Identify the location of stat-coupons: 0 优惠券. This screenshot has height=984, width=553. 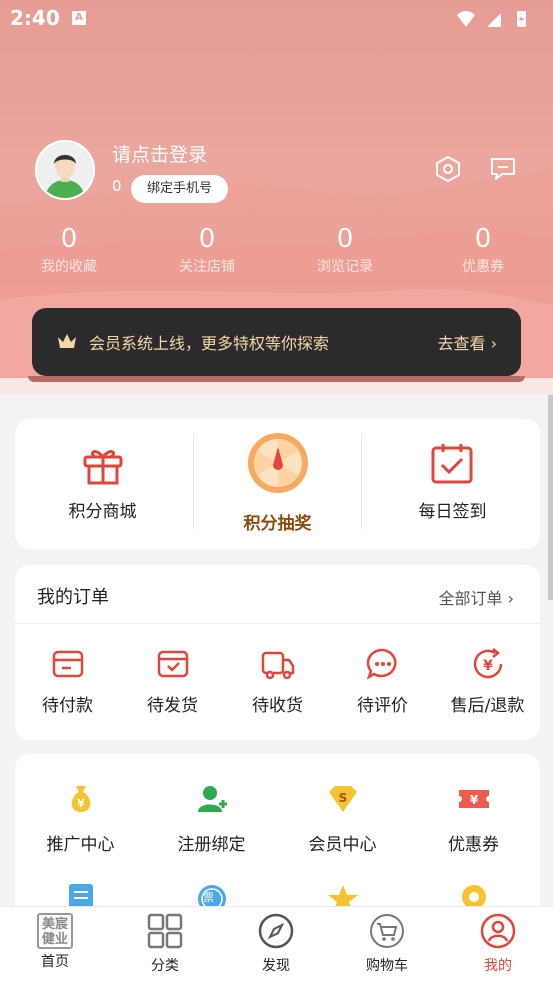
(483, 250).